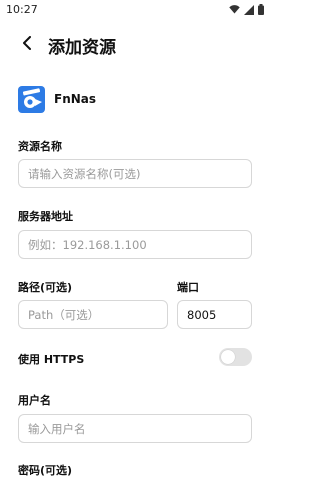 Image resolution: width=320 pixels, height=480 pixels. What do you see at coordinates (31, 99) in the screenshot?
I see `fnnas-logo-icon` at bounding box center [31, 99].